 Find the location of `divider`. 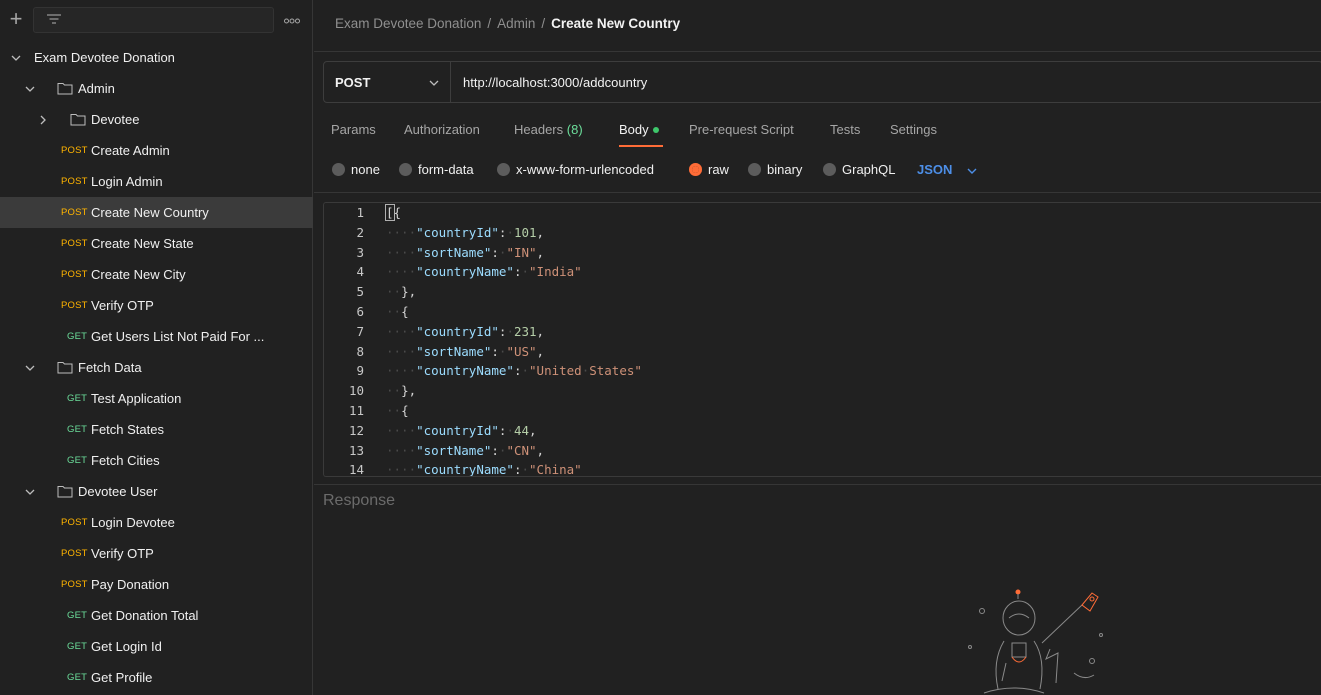

divider is located at coordinates (817, 192).